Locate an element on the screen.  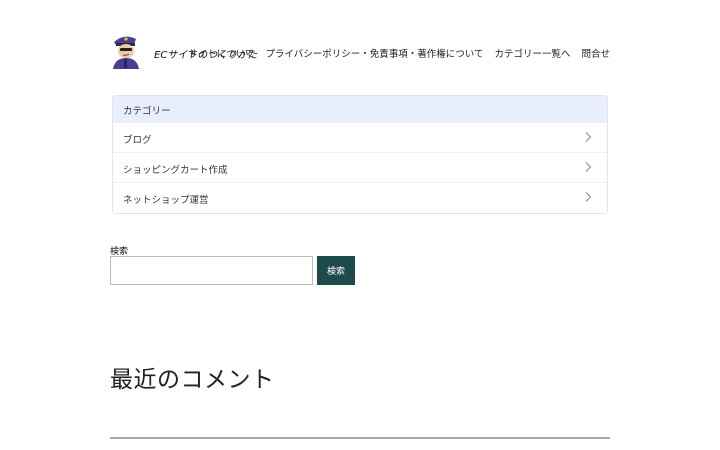
category-item-label: ネットショップ運営 is located at coordinates (166, 200).